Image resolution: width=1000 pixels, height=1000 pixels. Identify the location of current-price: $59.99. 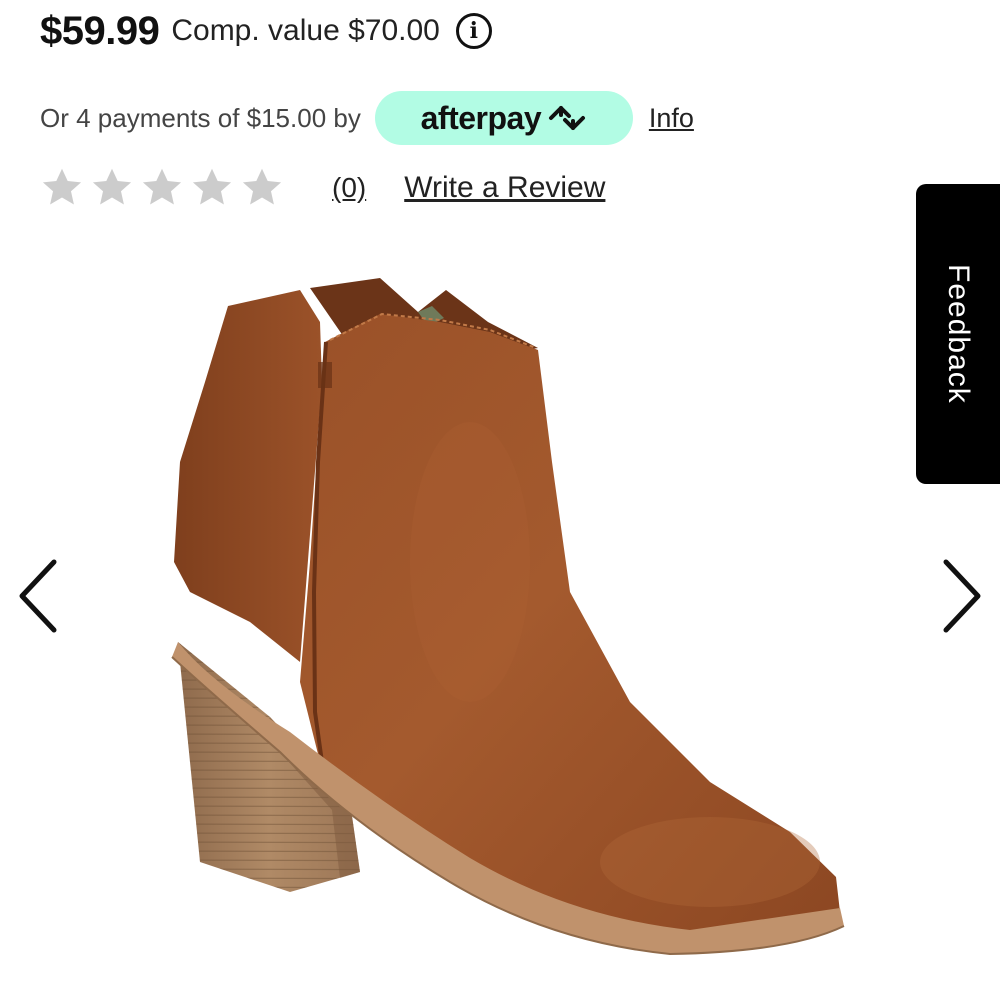
(100, 30).